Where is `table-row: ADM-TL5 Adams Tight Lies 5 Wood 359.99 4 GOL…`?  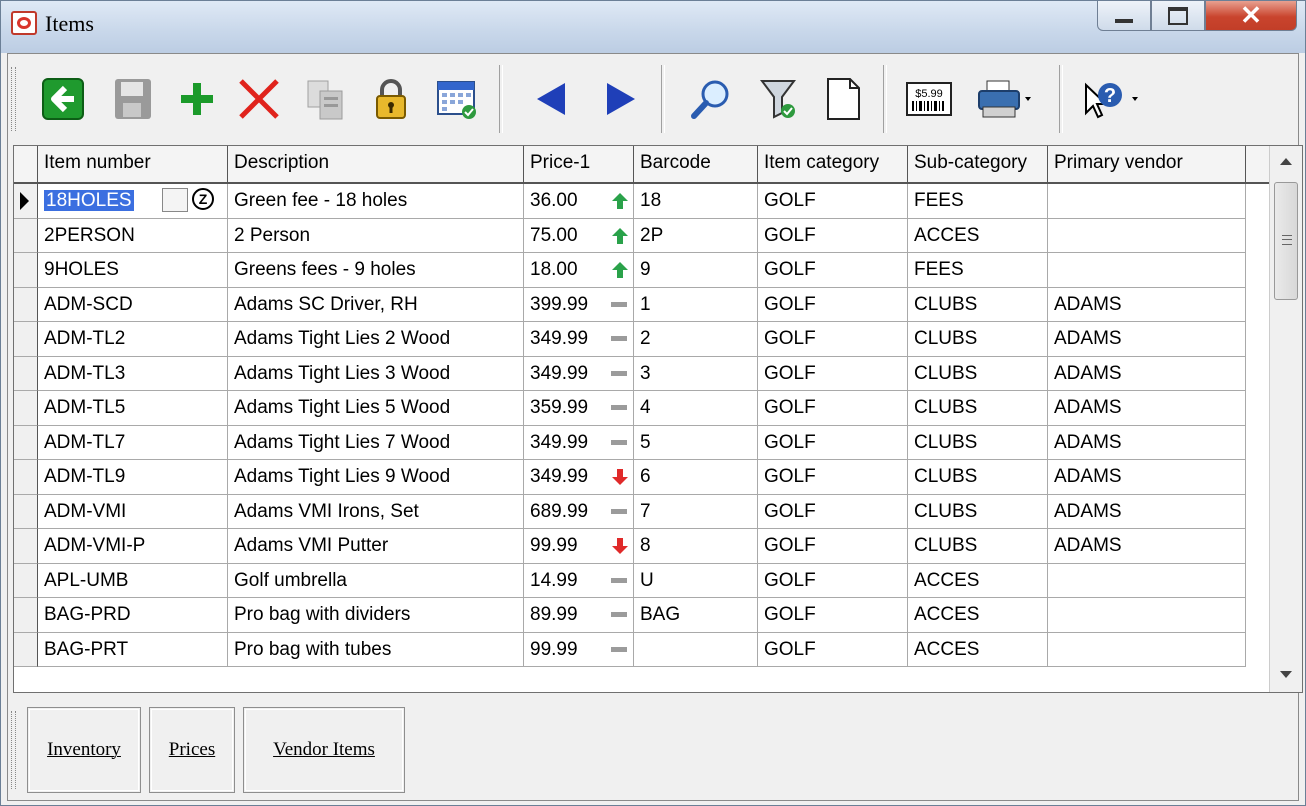
table-row: ADM-TL5 Adams Tight Lies 5 Wood 359.99 4 GOL… is located at coordinates (630, 408).